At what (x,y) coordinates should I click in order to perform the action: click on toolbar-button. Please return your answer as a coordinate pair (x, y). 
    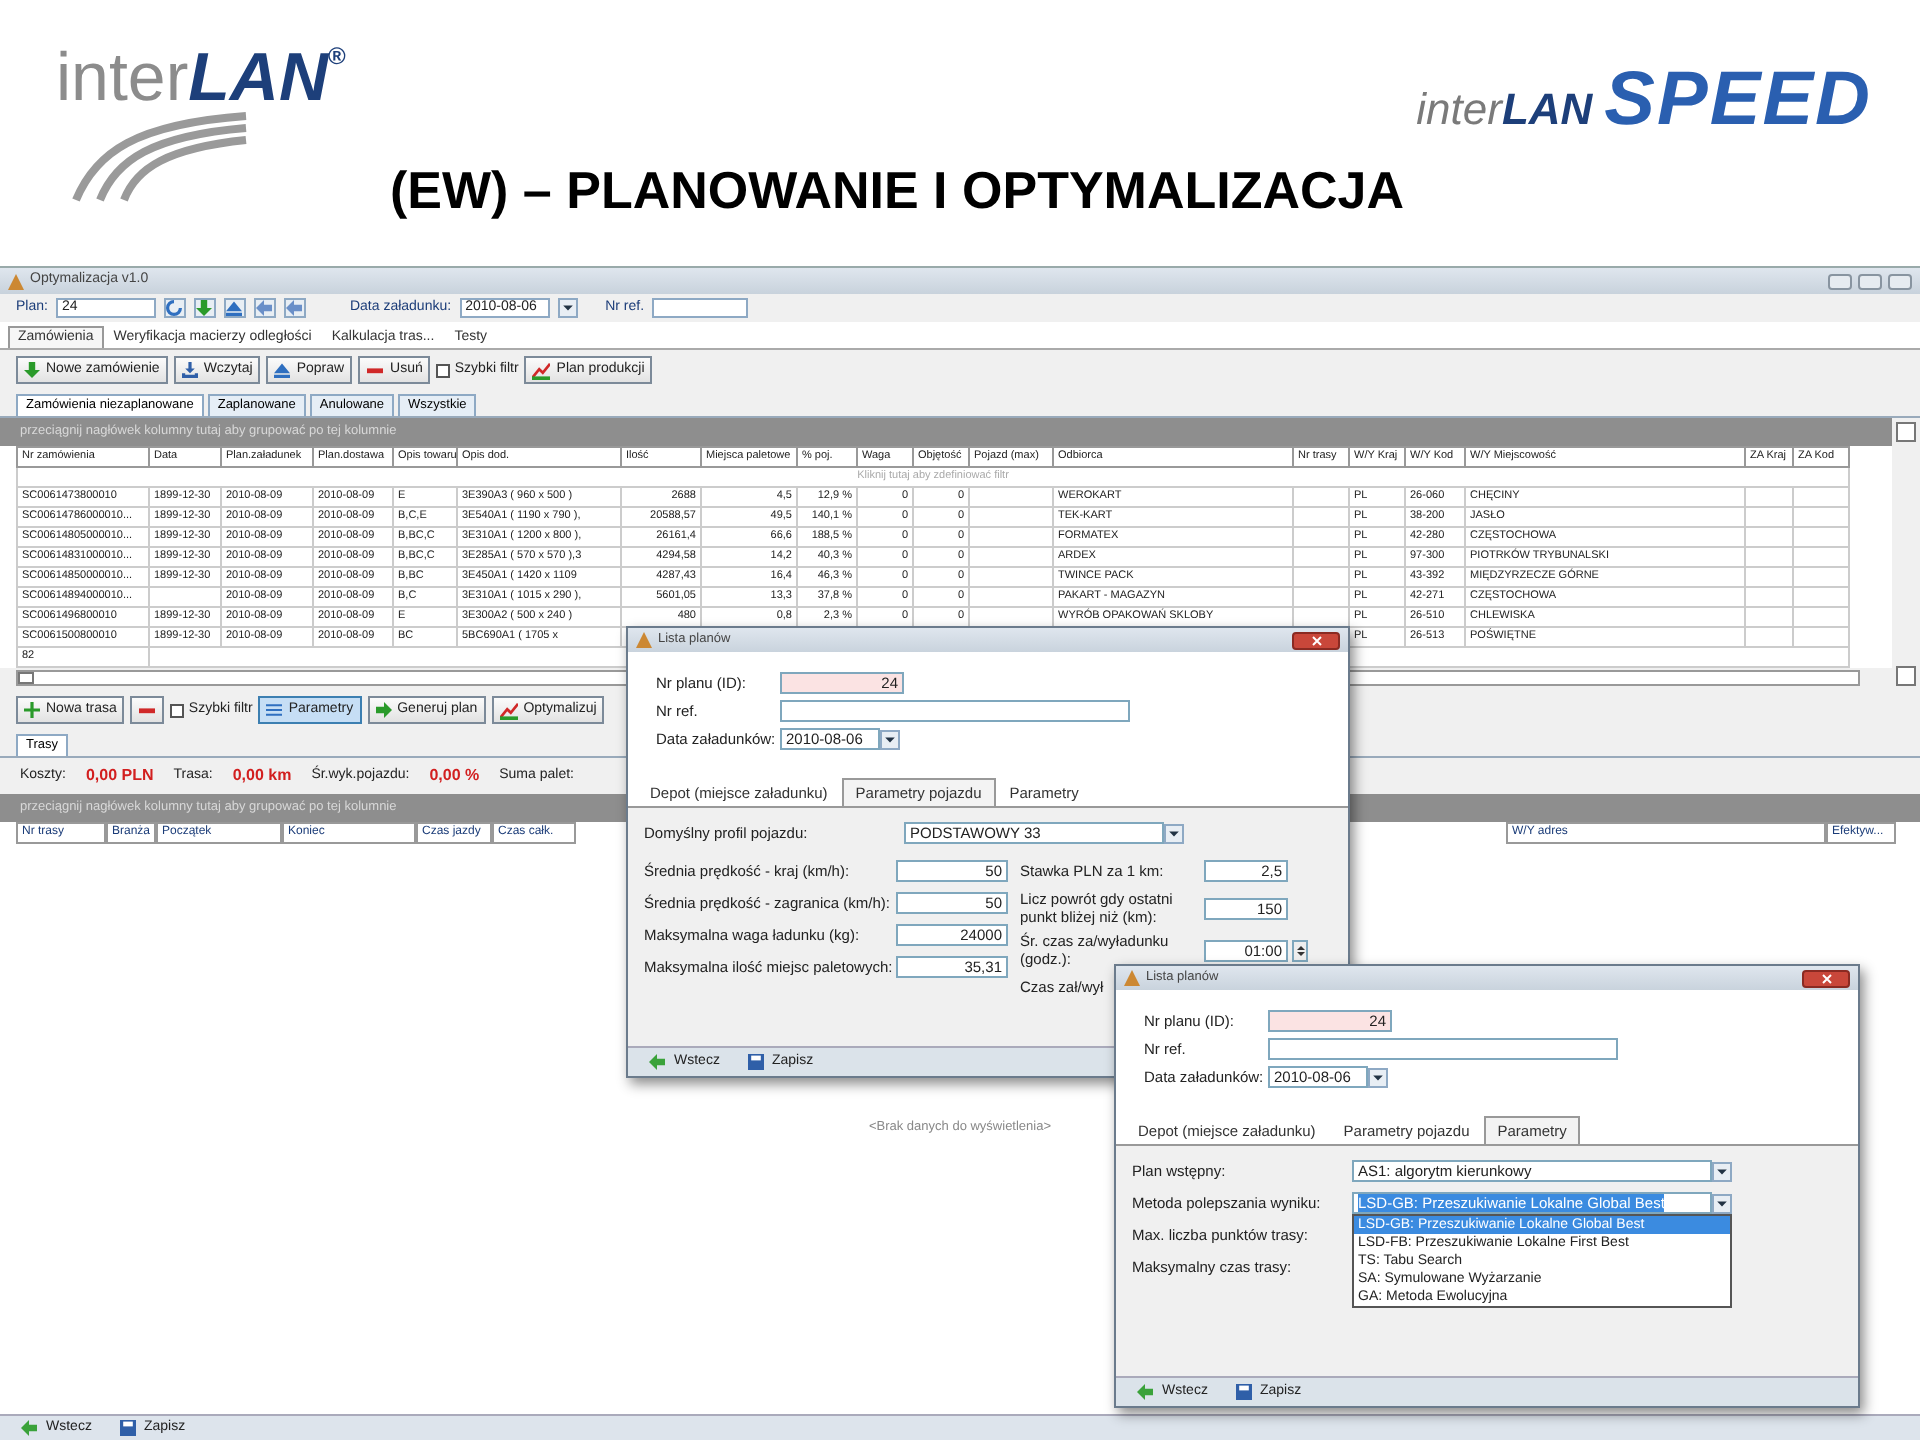
    Looking at the image, I should click on (147, 710).